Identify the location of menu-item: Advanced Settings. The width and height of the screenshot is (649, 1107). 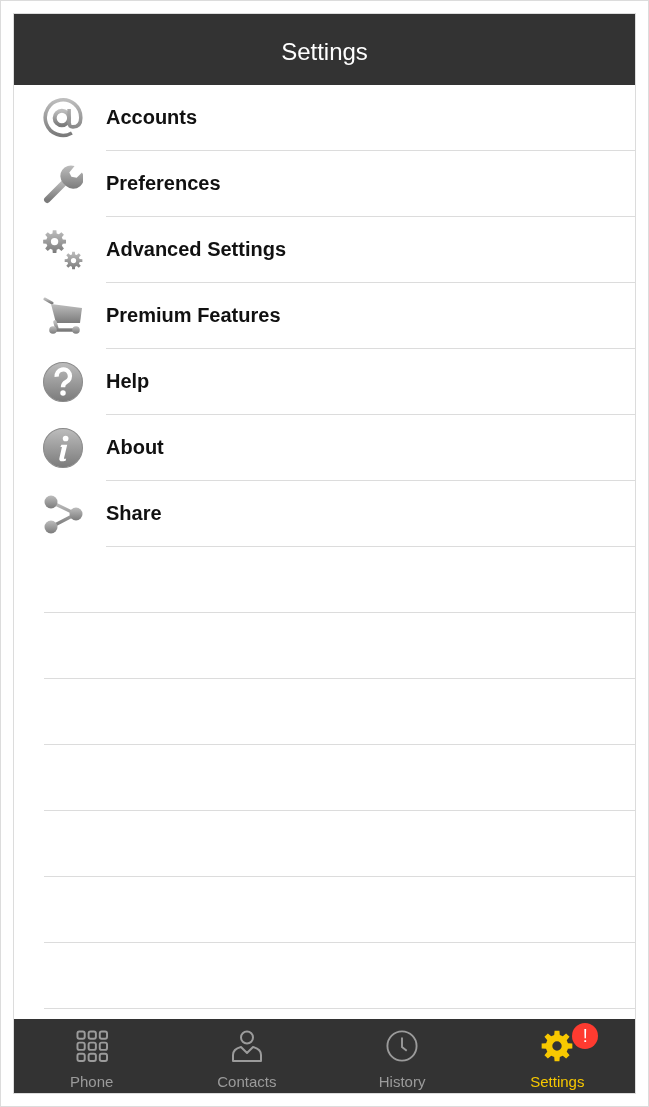
(324, 250).